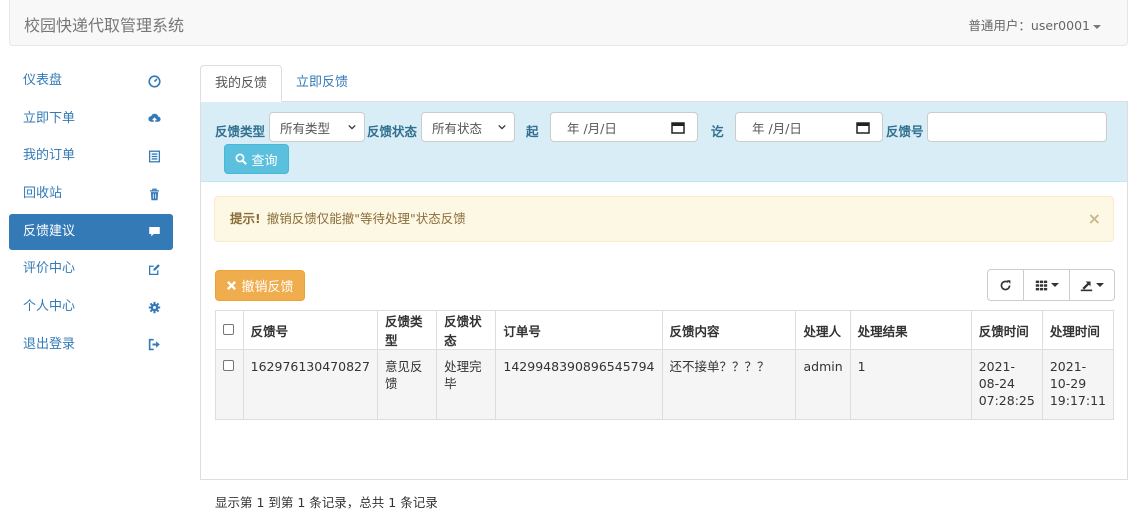 This screenshot has height=511, width=1140. Describe the element at coordinates (809, 127) in the screenshot. I see `date-to-input: 年 /月/日` at that location.